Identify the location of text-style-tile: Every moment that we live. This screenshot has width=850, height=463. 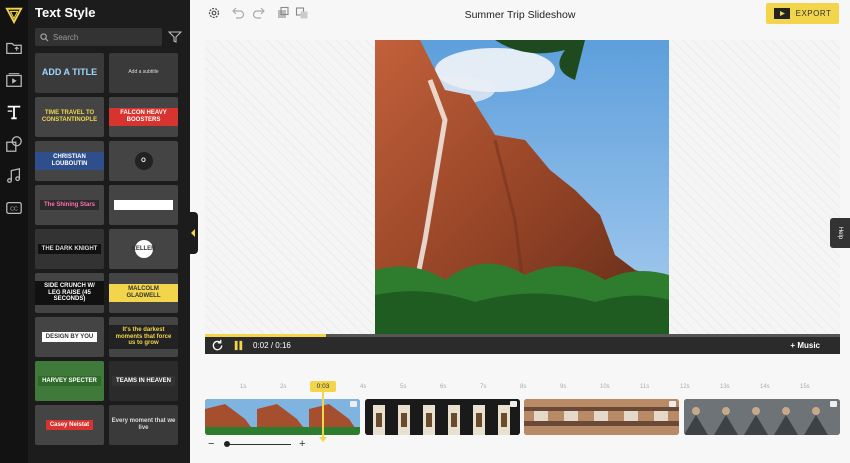
(143, 425).